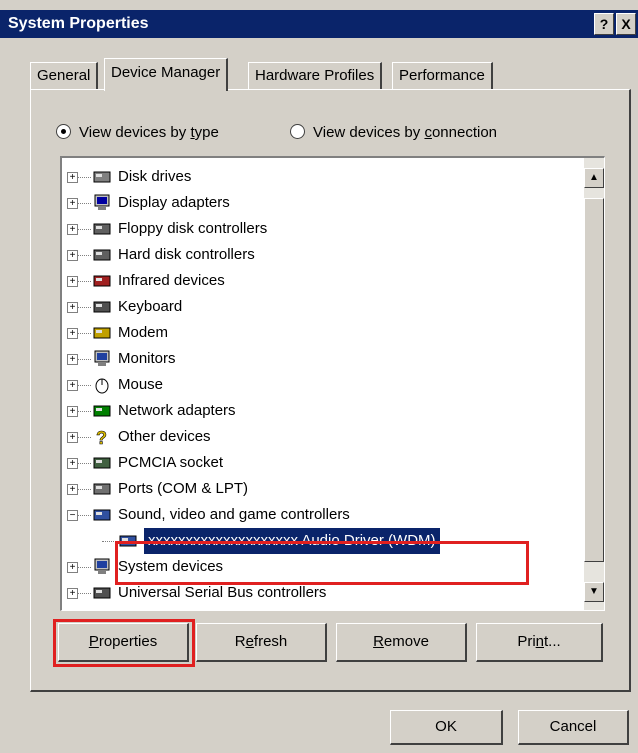 The height and width of the screenshot is (753, 638). I want to click on close-button: X, so click(626, 24).